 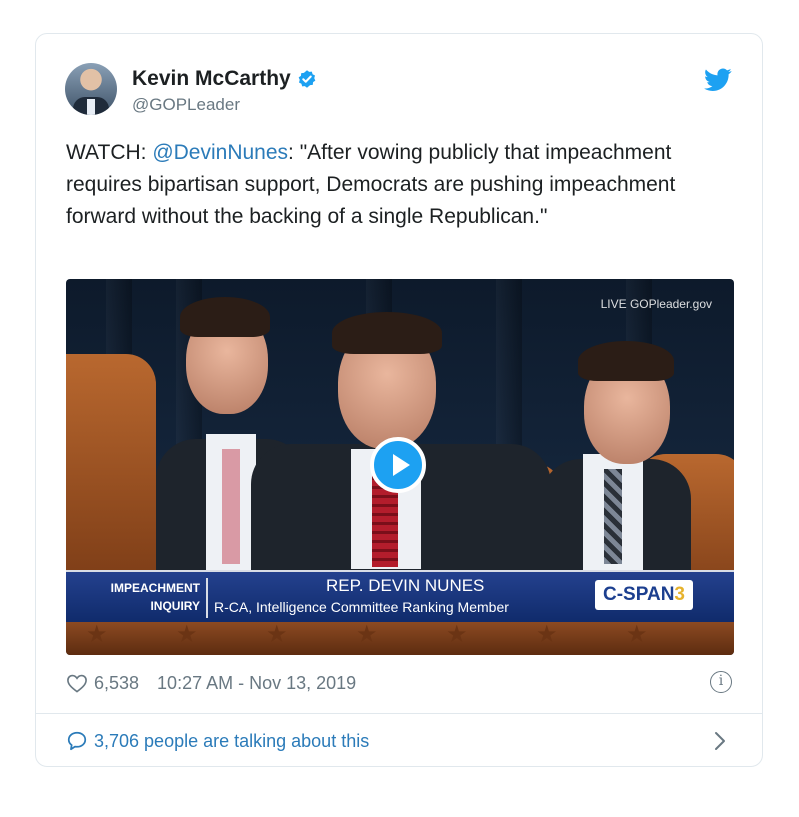 I want to click on heart-icon, so click(x=77, y=683).